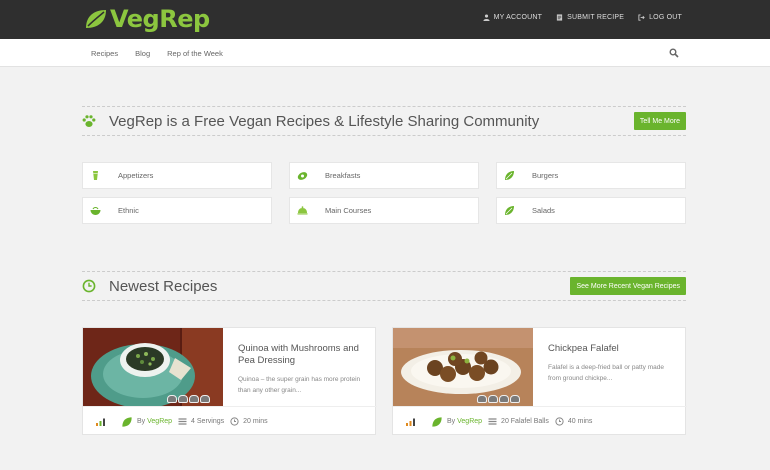 This screenshot has height=470, width=770. I want to click on category-label: Appetizers, so click(136, 175).